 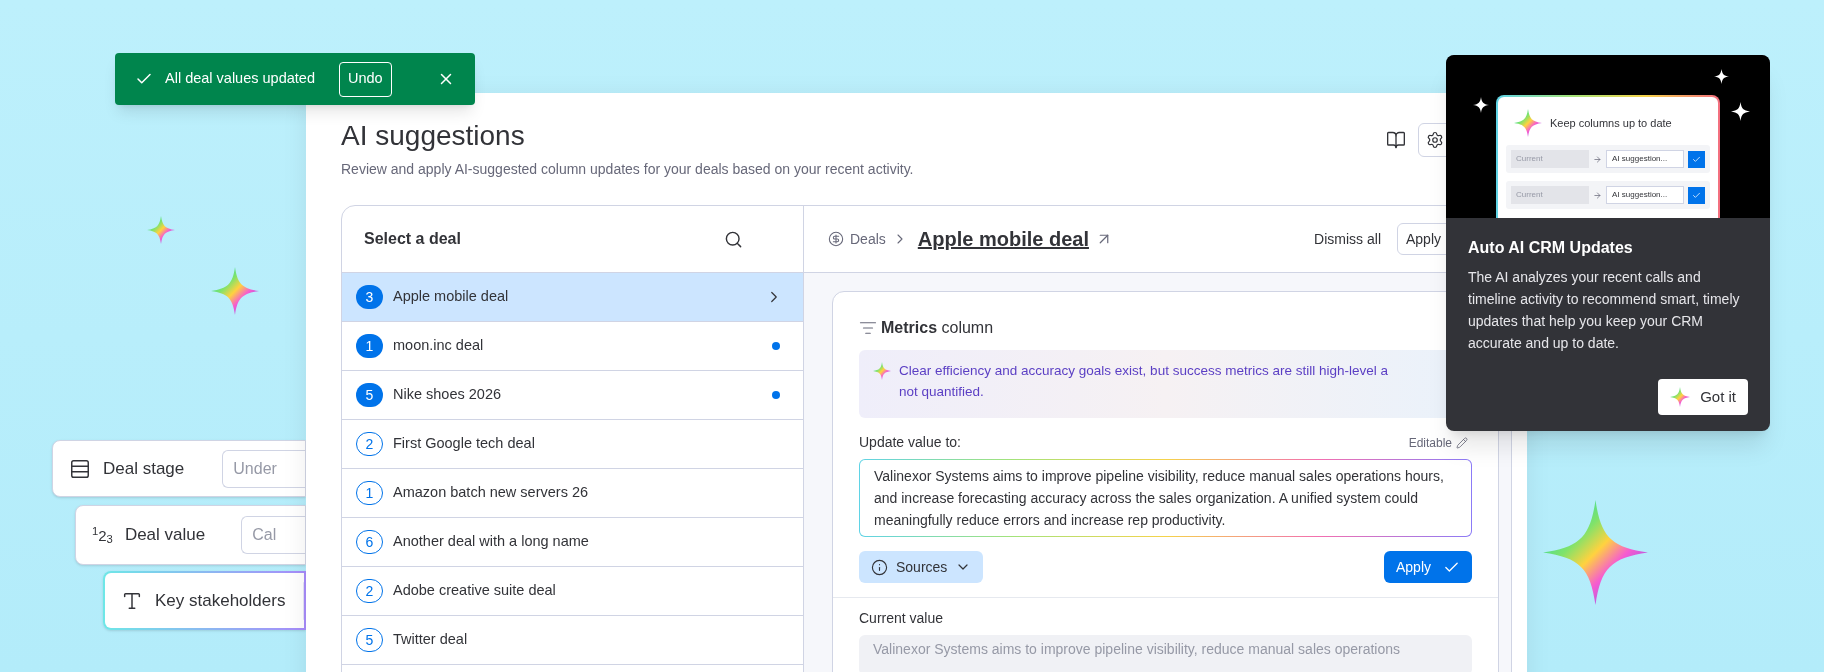 What do you see at coordinates (1703, 397) in the screenshot?
I see `got-it-button: Got it` at bounding box center [1703, 397].